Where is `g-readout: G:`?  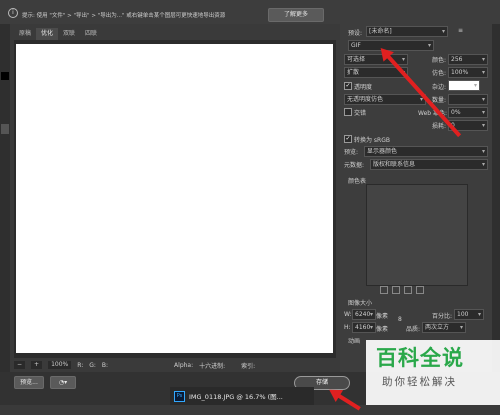 g-readout: G: is located at coordinates (92, 365).